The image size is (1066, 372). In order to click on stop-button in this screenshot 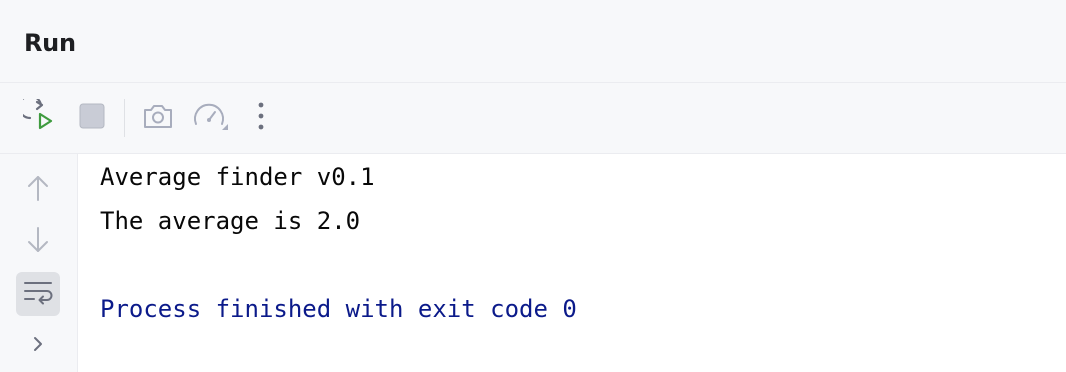, I will do `click(92, 118)`.